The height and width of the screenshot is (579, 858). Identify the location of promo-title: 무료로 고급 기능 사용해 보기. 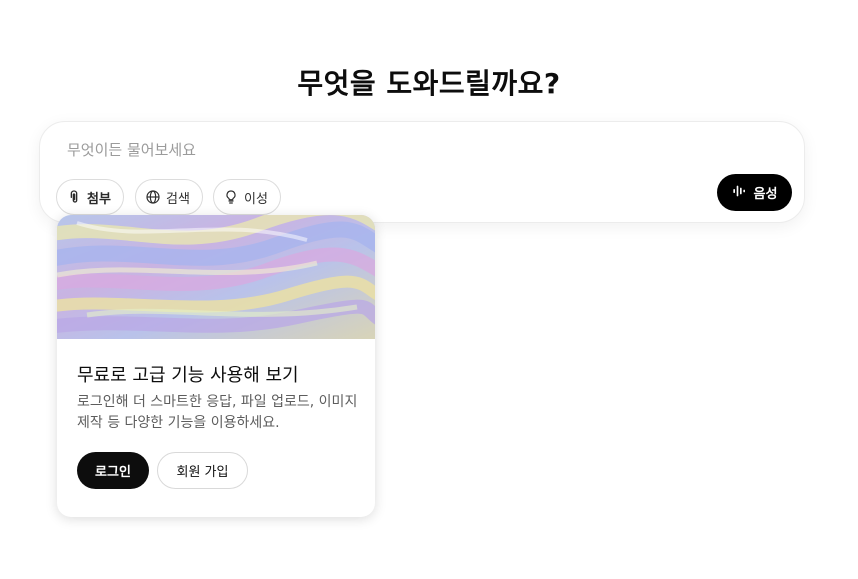
(188, 375).